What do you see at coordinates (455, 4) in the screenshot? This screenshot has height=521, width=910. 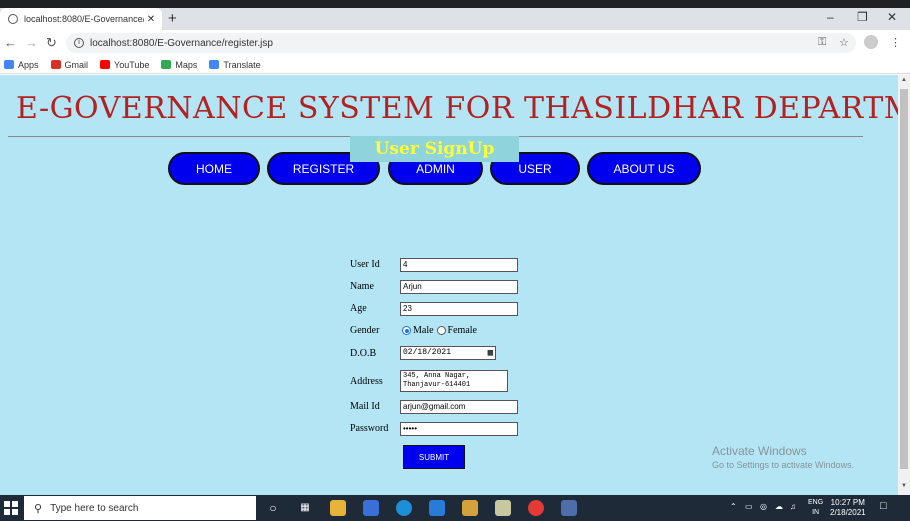 I see `window-titlebar` at bounding box center [455, 4].